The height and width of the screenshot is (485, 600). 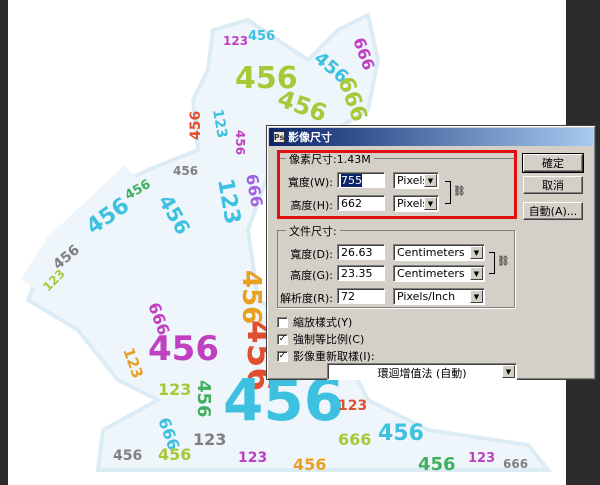 I want to click on resample-image-checkbox: ✓ 影像重新取樣(I):, so click(x=326, y=356).